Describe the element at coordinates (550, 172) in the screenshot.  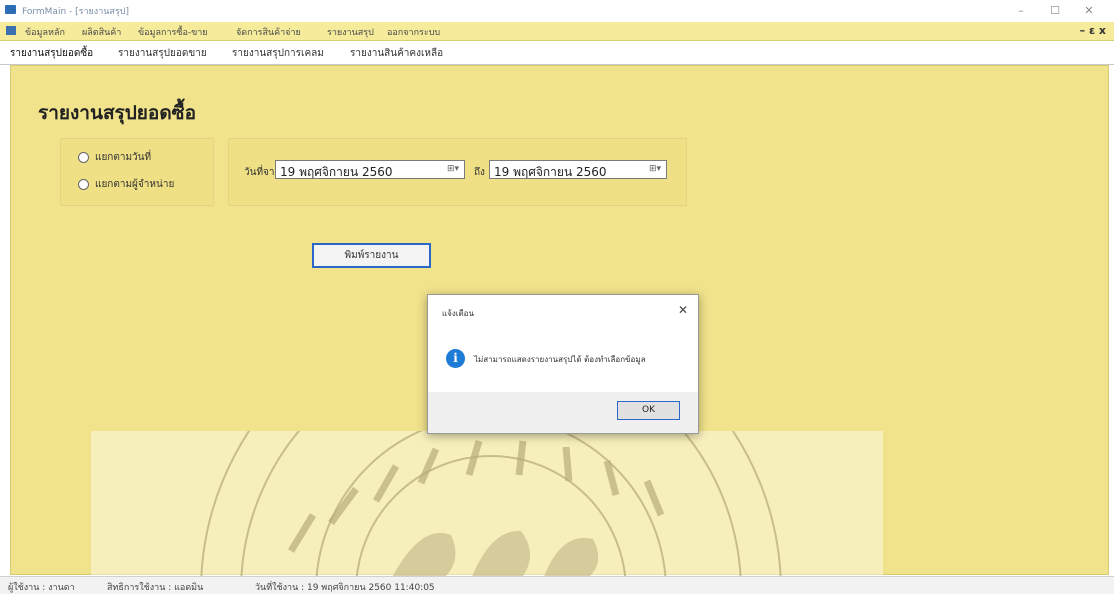
I see `date-to-value: 19 พฤศจิกายน 2560` at that location.